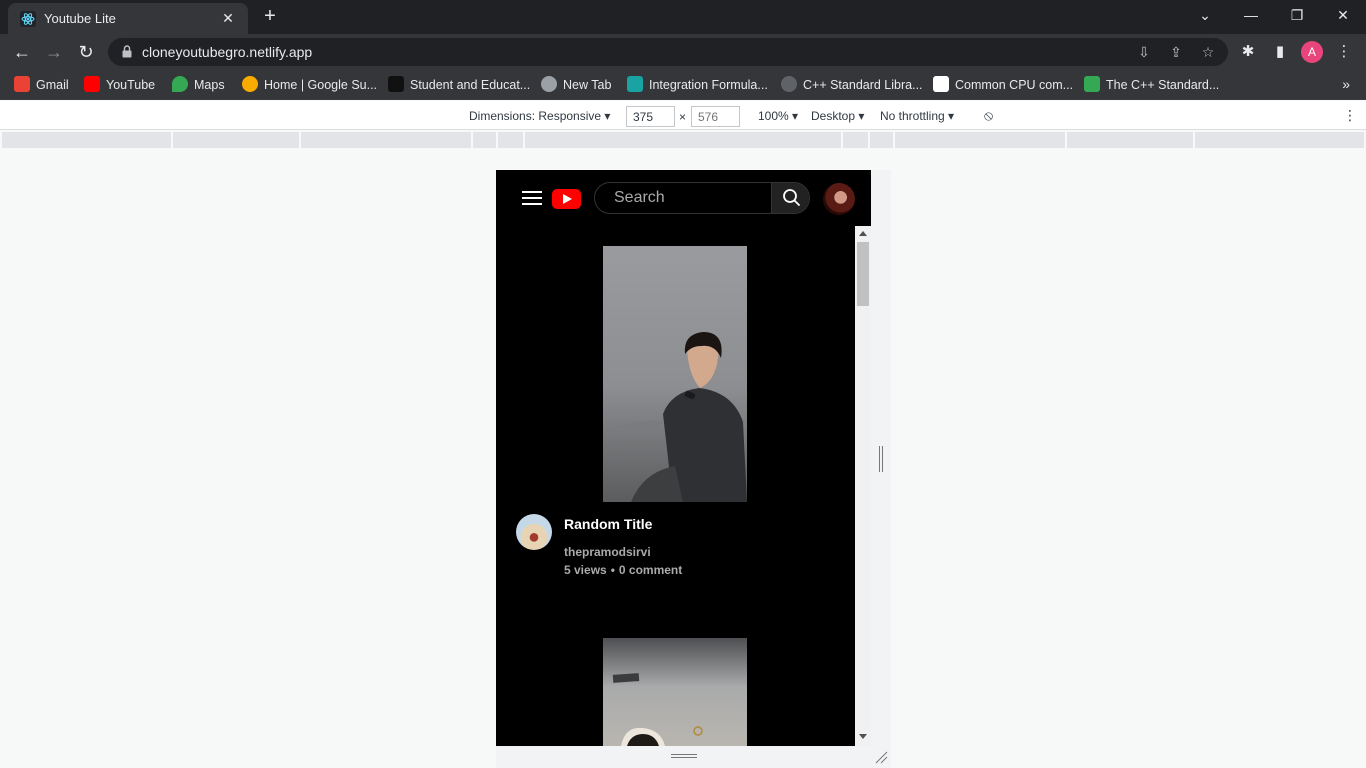 The height and width of the screenshot is (768, 1366). Describe the element at coordinates (863, 233) in the screenshot. I see `scroll-up-icon` at that location.